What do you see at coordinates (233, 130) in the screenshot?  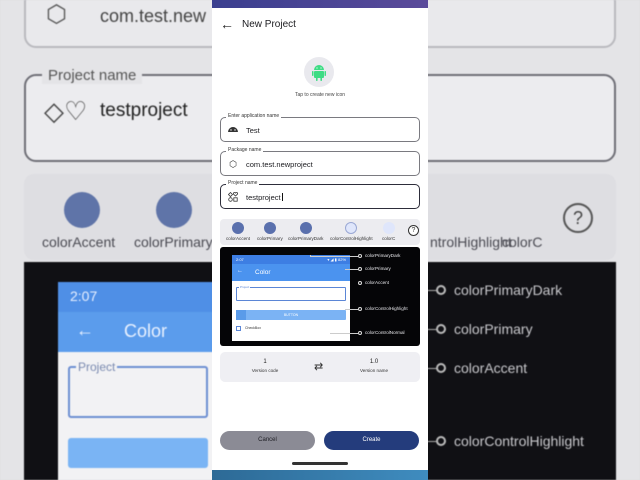 I see `android-head-icon` at bounding box center [233, 130].